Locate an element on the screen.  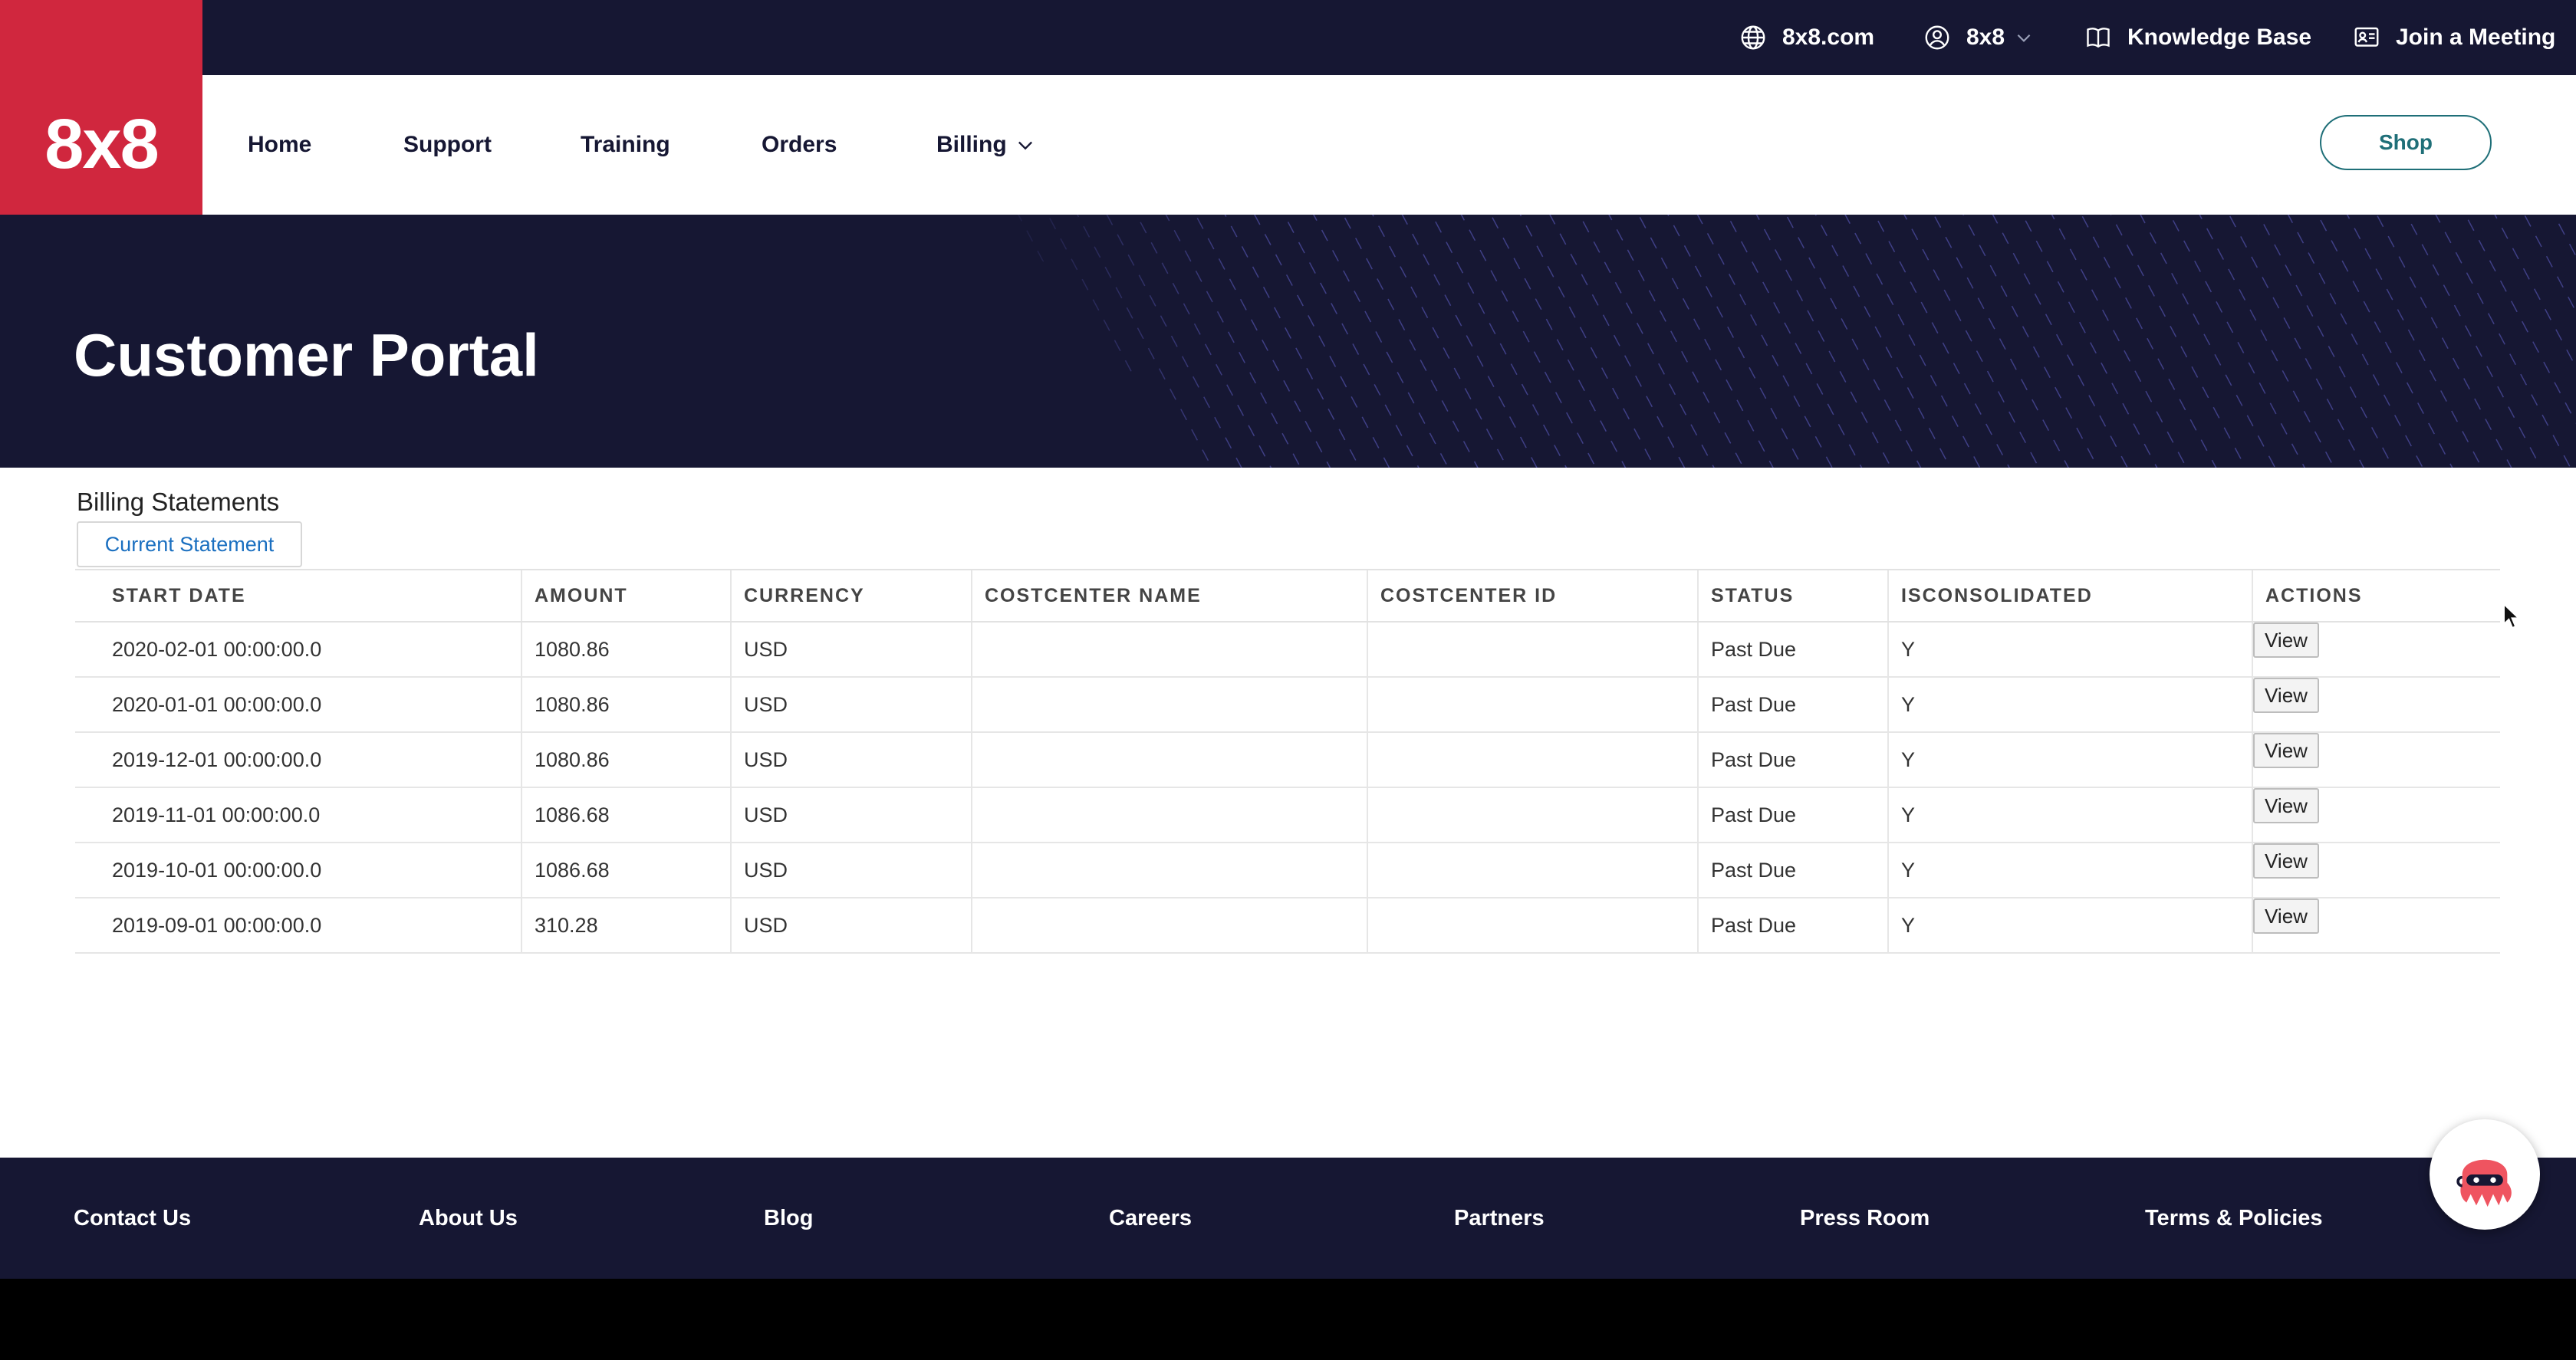
cell-start-date: 2020-02-01 00:00:00.0 is located at coordinates (298, 650).